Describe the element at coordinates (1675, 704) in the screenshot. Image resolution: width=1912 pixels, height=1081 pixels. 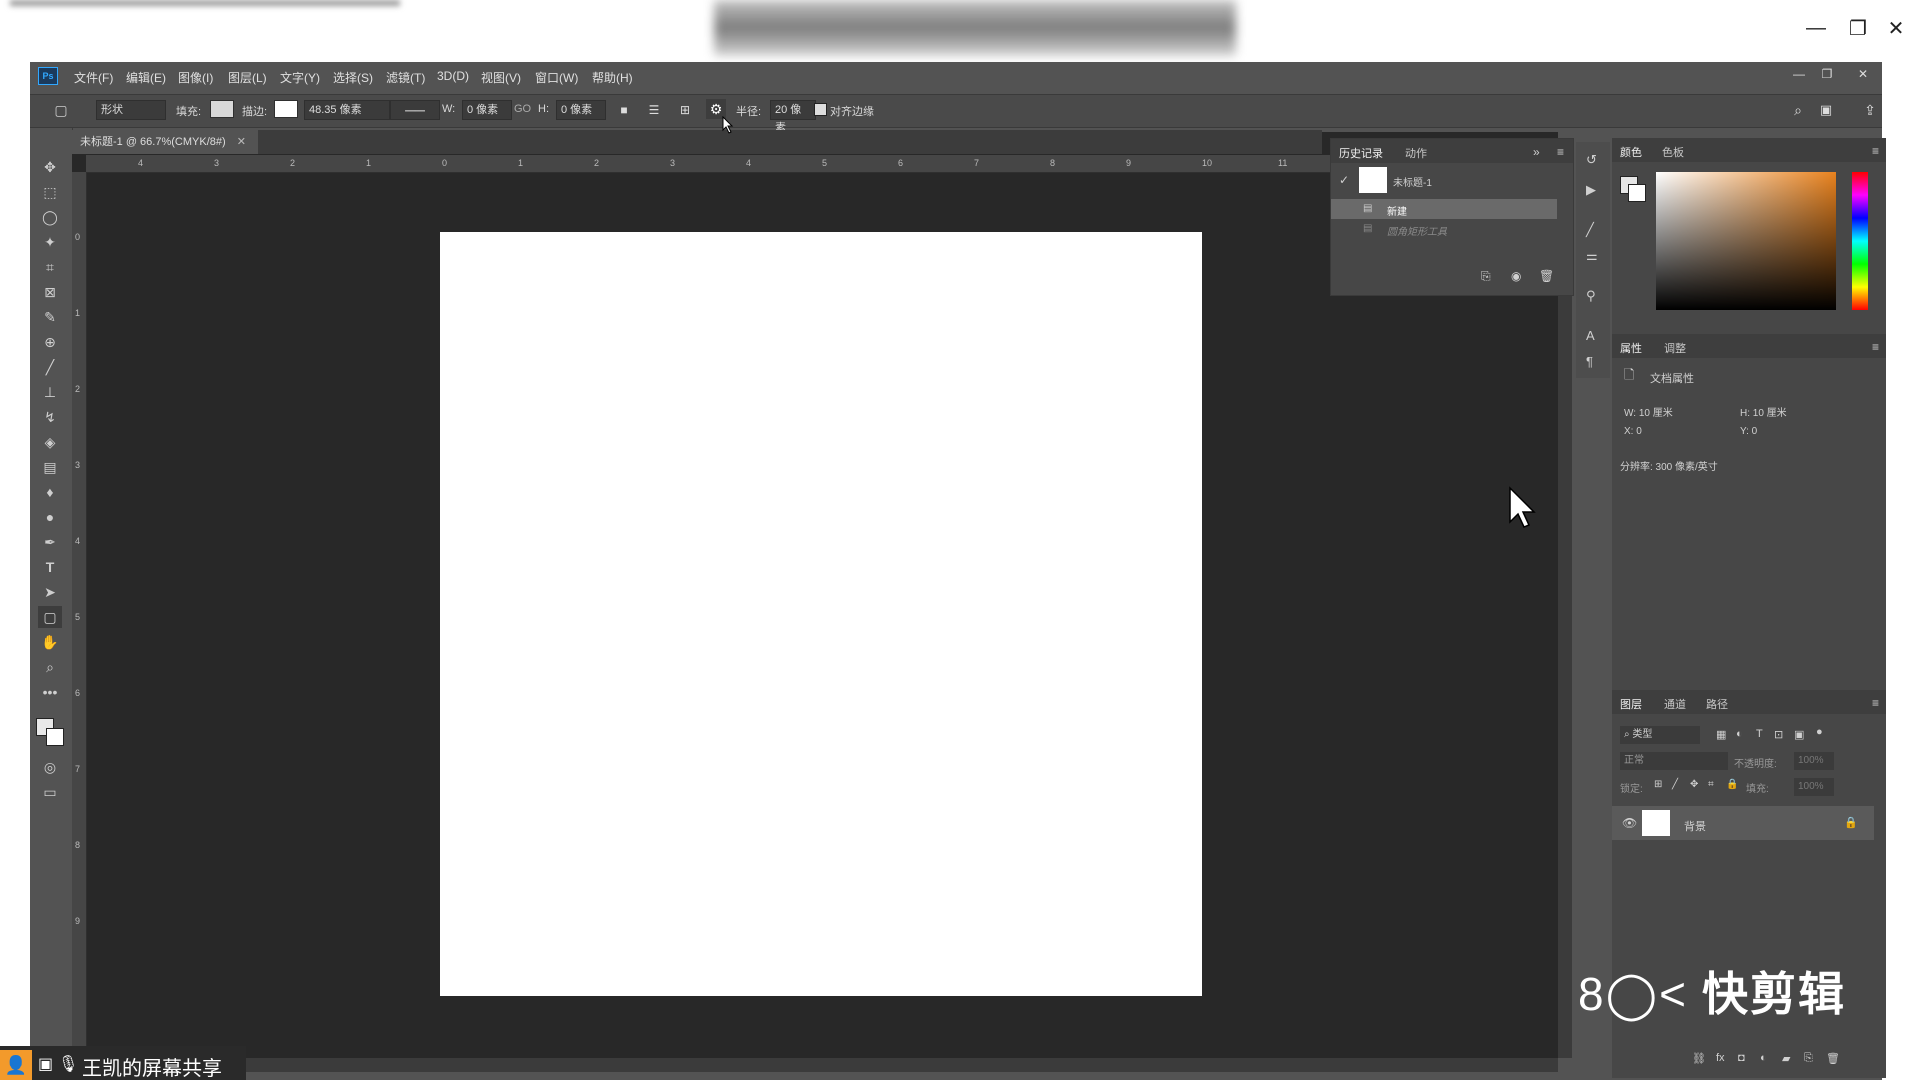
I see `tab-channels: 通道` at that location.